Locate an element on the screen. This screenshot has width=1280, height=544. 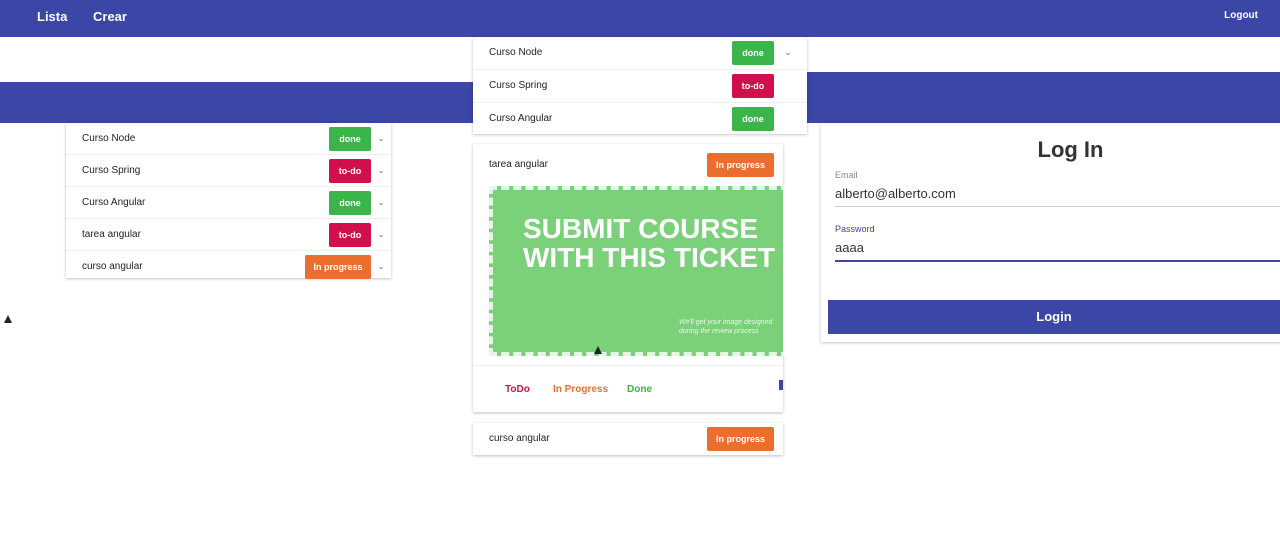
top-app-bar is located at coordinates (640, 18).